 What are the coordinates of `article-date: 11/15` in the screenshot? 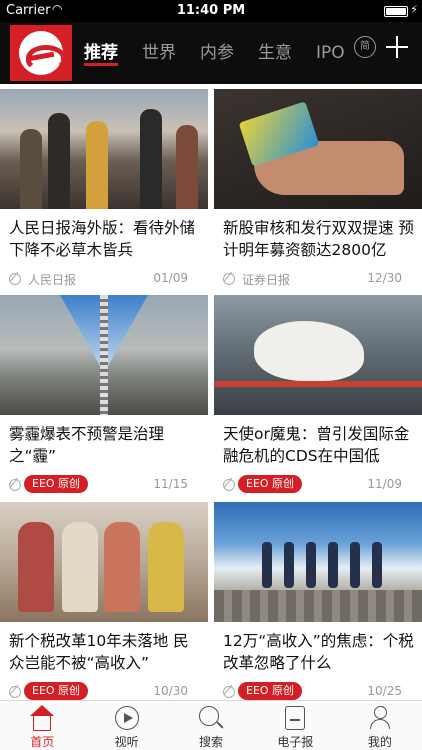 It's located at (170, 484).